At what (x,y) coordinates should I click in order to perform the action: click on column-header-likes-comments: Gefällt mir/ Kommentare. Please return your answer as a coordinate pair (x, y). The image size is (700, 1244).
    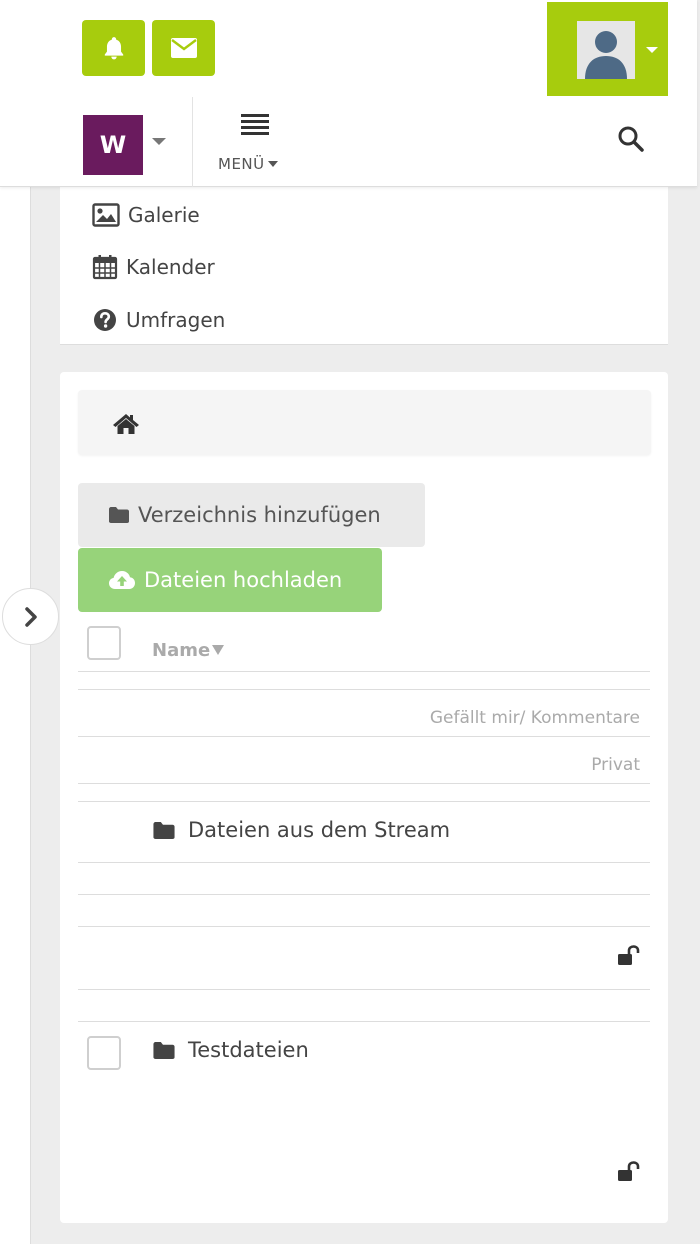
    Looking at the image, I should click on (534, 718).